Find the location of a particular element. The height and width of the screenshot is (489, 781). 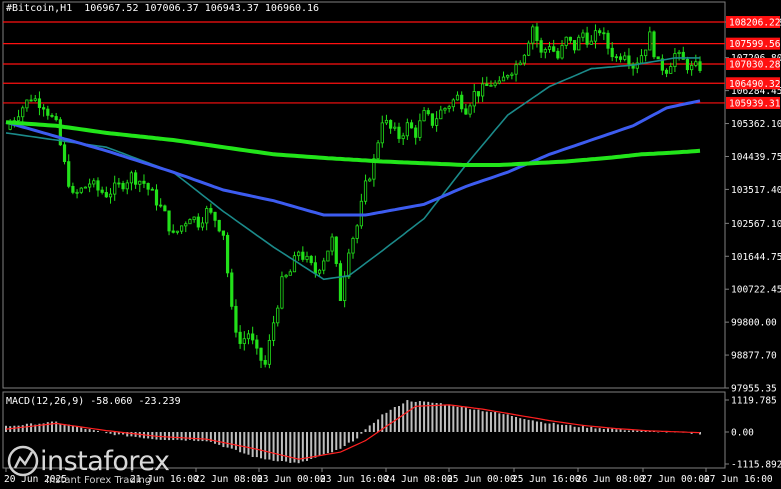

time-tick-label: 24 Jun 08:00 is located at coordinates (418, 479).